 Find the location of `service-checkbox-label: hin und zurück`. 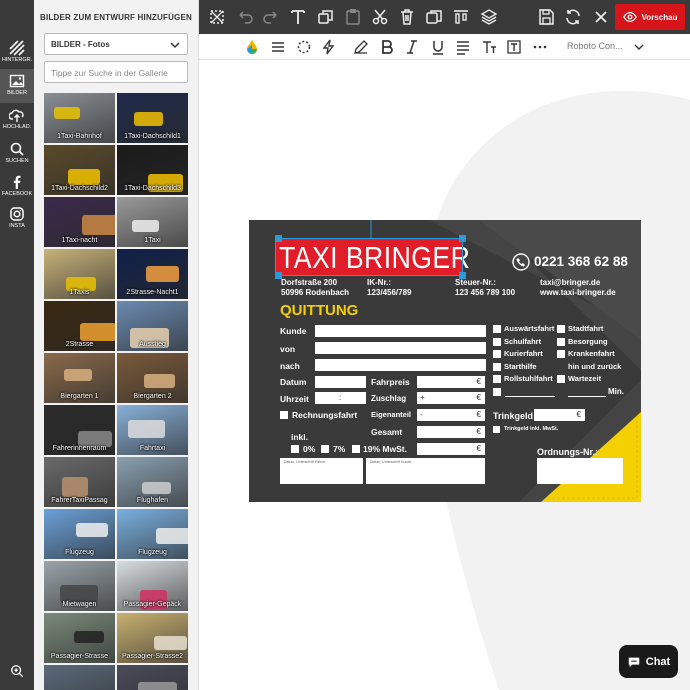

service-checkbox-label: hin und zurück is located at coordinates (595, 366).